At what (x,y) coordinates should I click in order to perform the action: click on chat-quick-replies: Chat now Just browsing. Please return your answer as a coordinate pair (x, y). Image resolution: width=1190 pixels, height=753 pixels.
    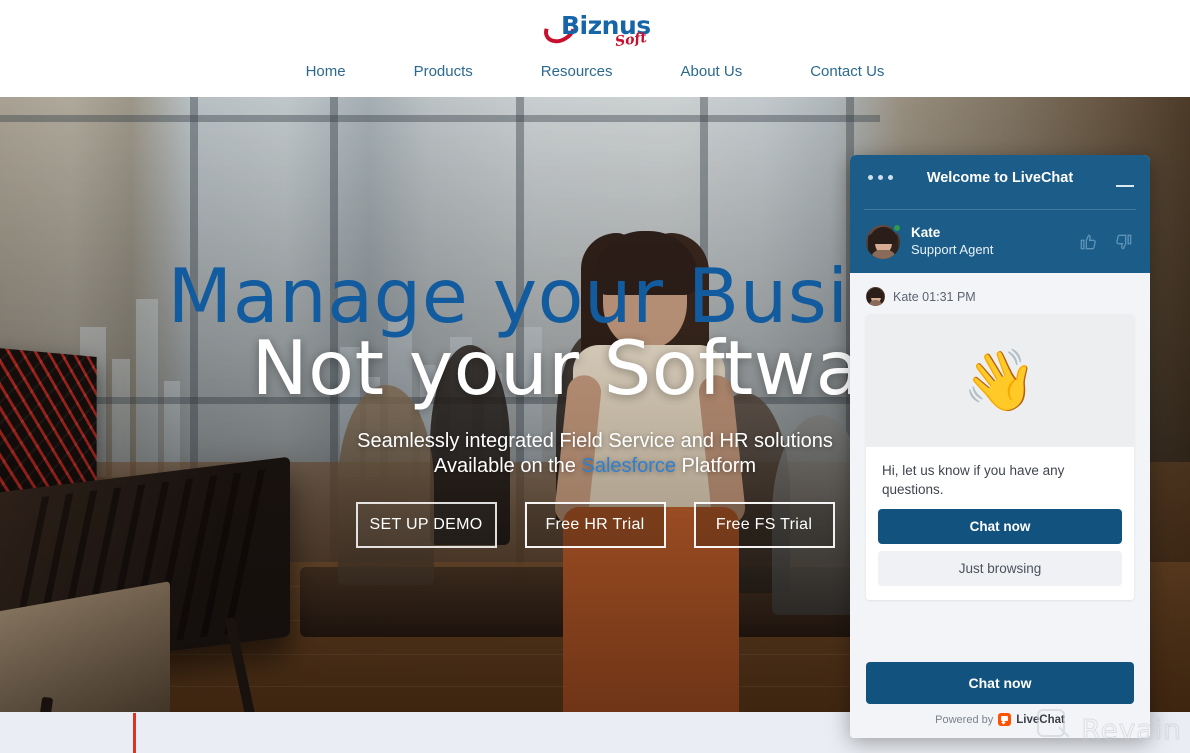
    Looking at the image, I should click on (1000, 554).